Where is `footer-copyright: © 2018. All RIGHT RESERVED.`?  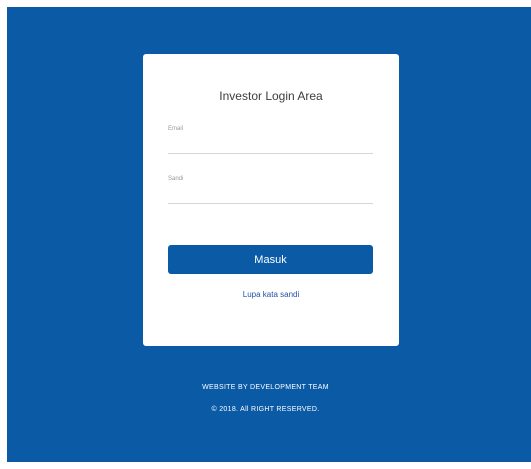 footer-copyright: © 2018. All RIGHT RESERVED. is located at coordinates (265, 409).